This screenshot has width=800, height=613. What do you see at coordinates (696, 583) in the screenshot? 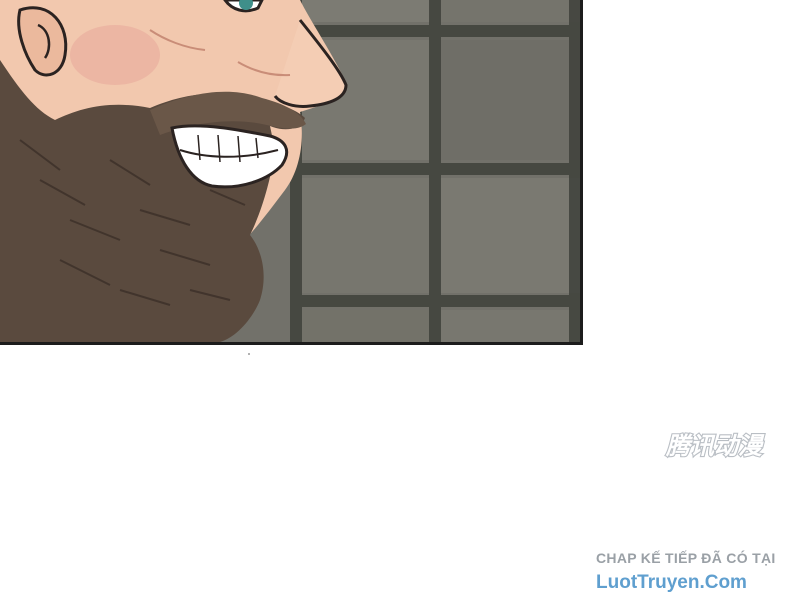
I see `site-name-link: LuotTruyen.Com` at bounding box center [696, 583].